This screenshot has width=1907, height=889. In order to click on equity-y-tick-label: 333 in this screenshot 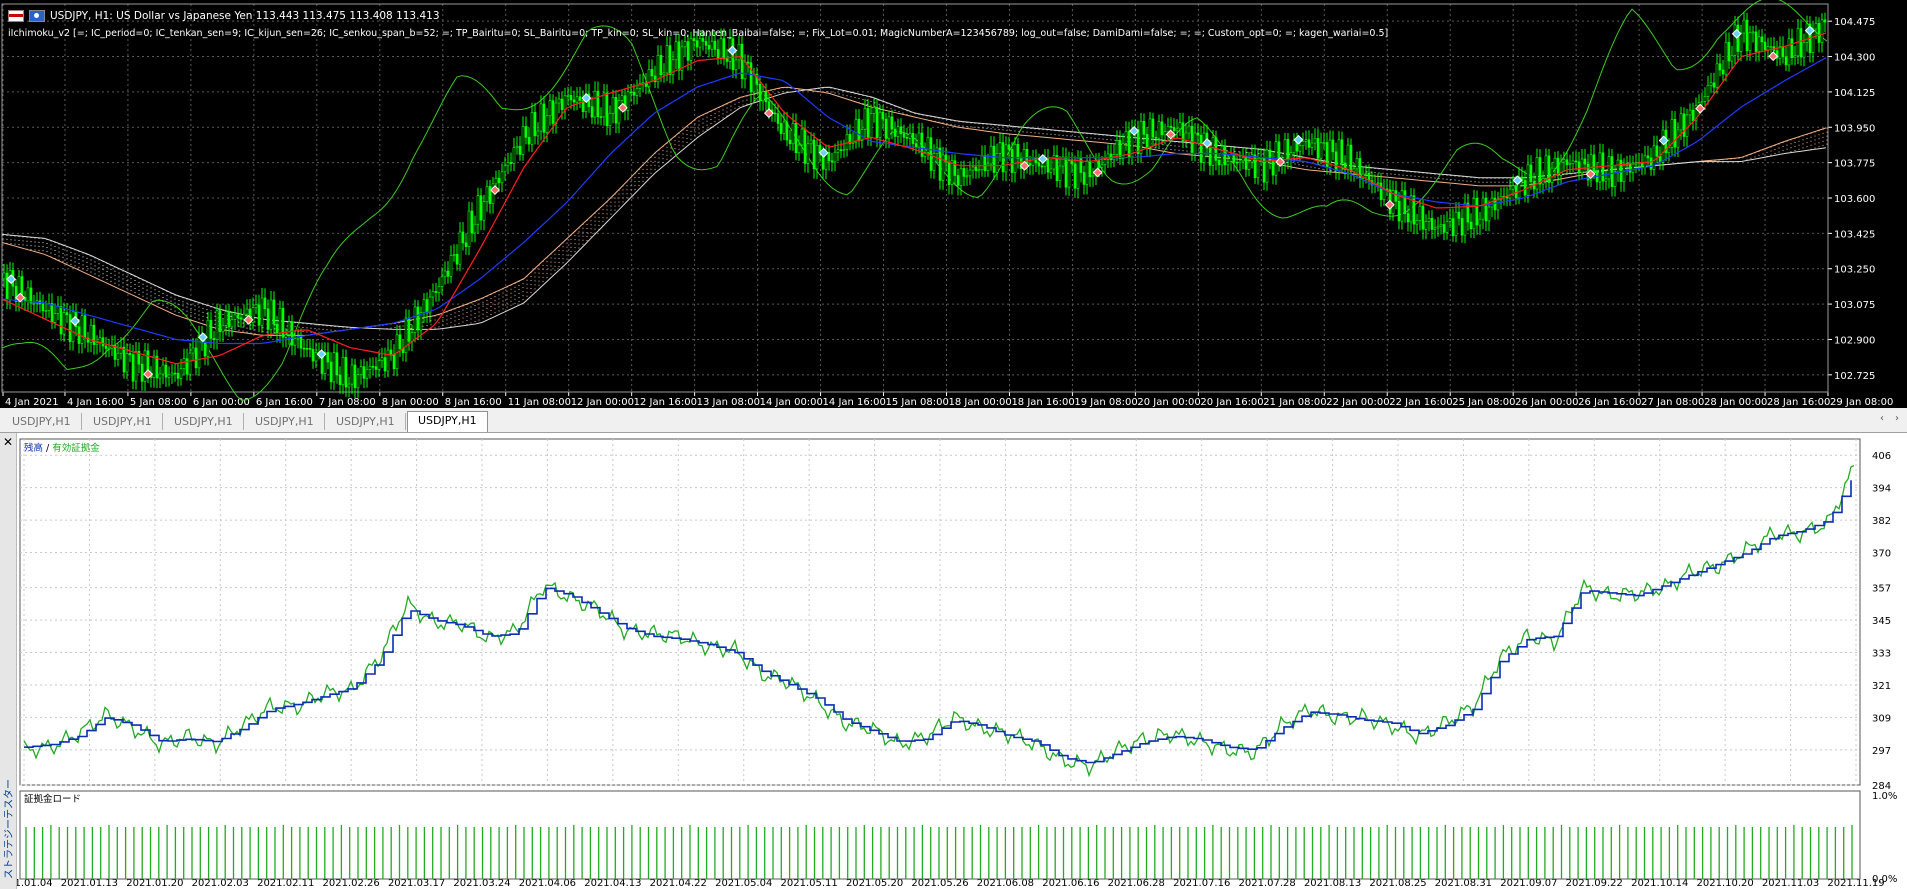, I will do `click(1881, 654)`.